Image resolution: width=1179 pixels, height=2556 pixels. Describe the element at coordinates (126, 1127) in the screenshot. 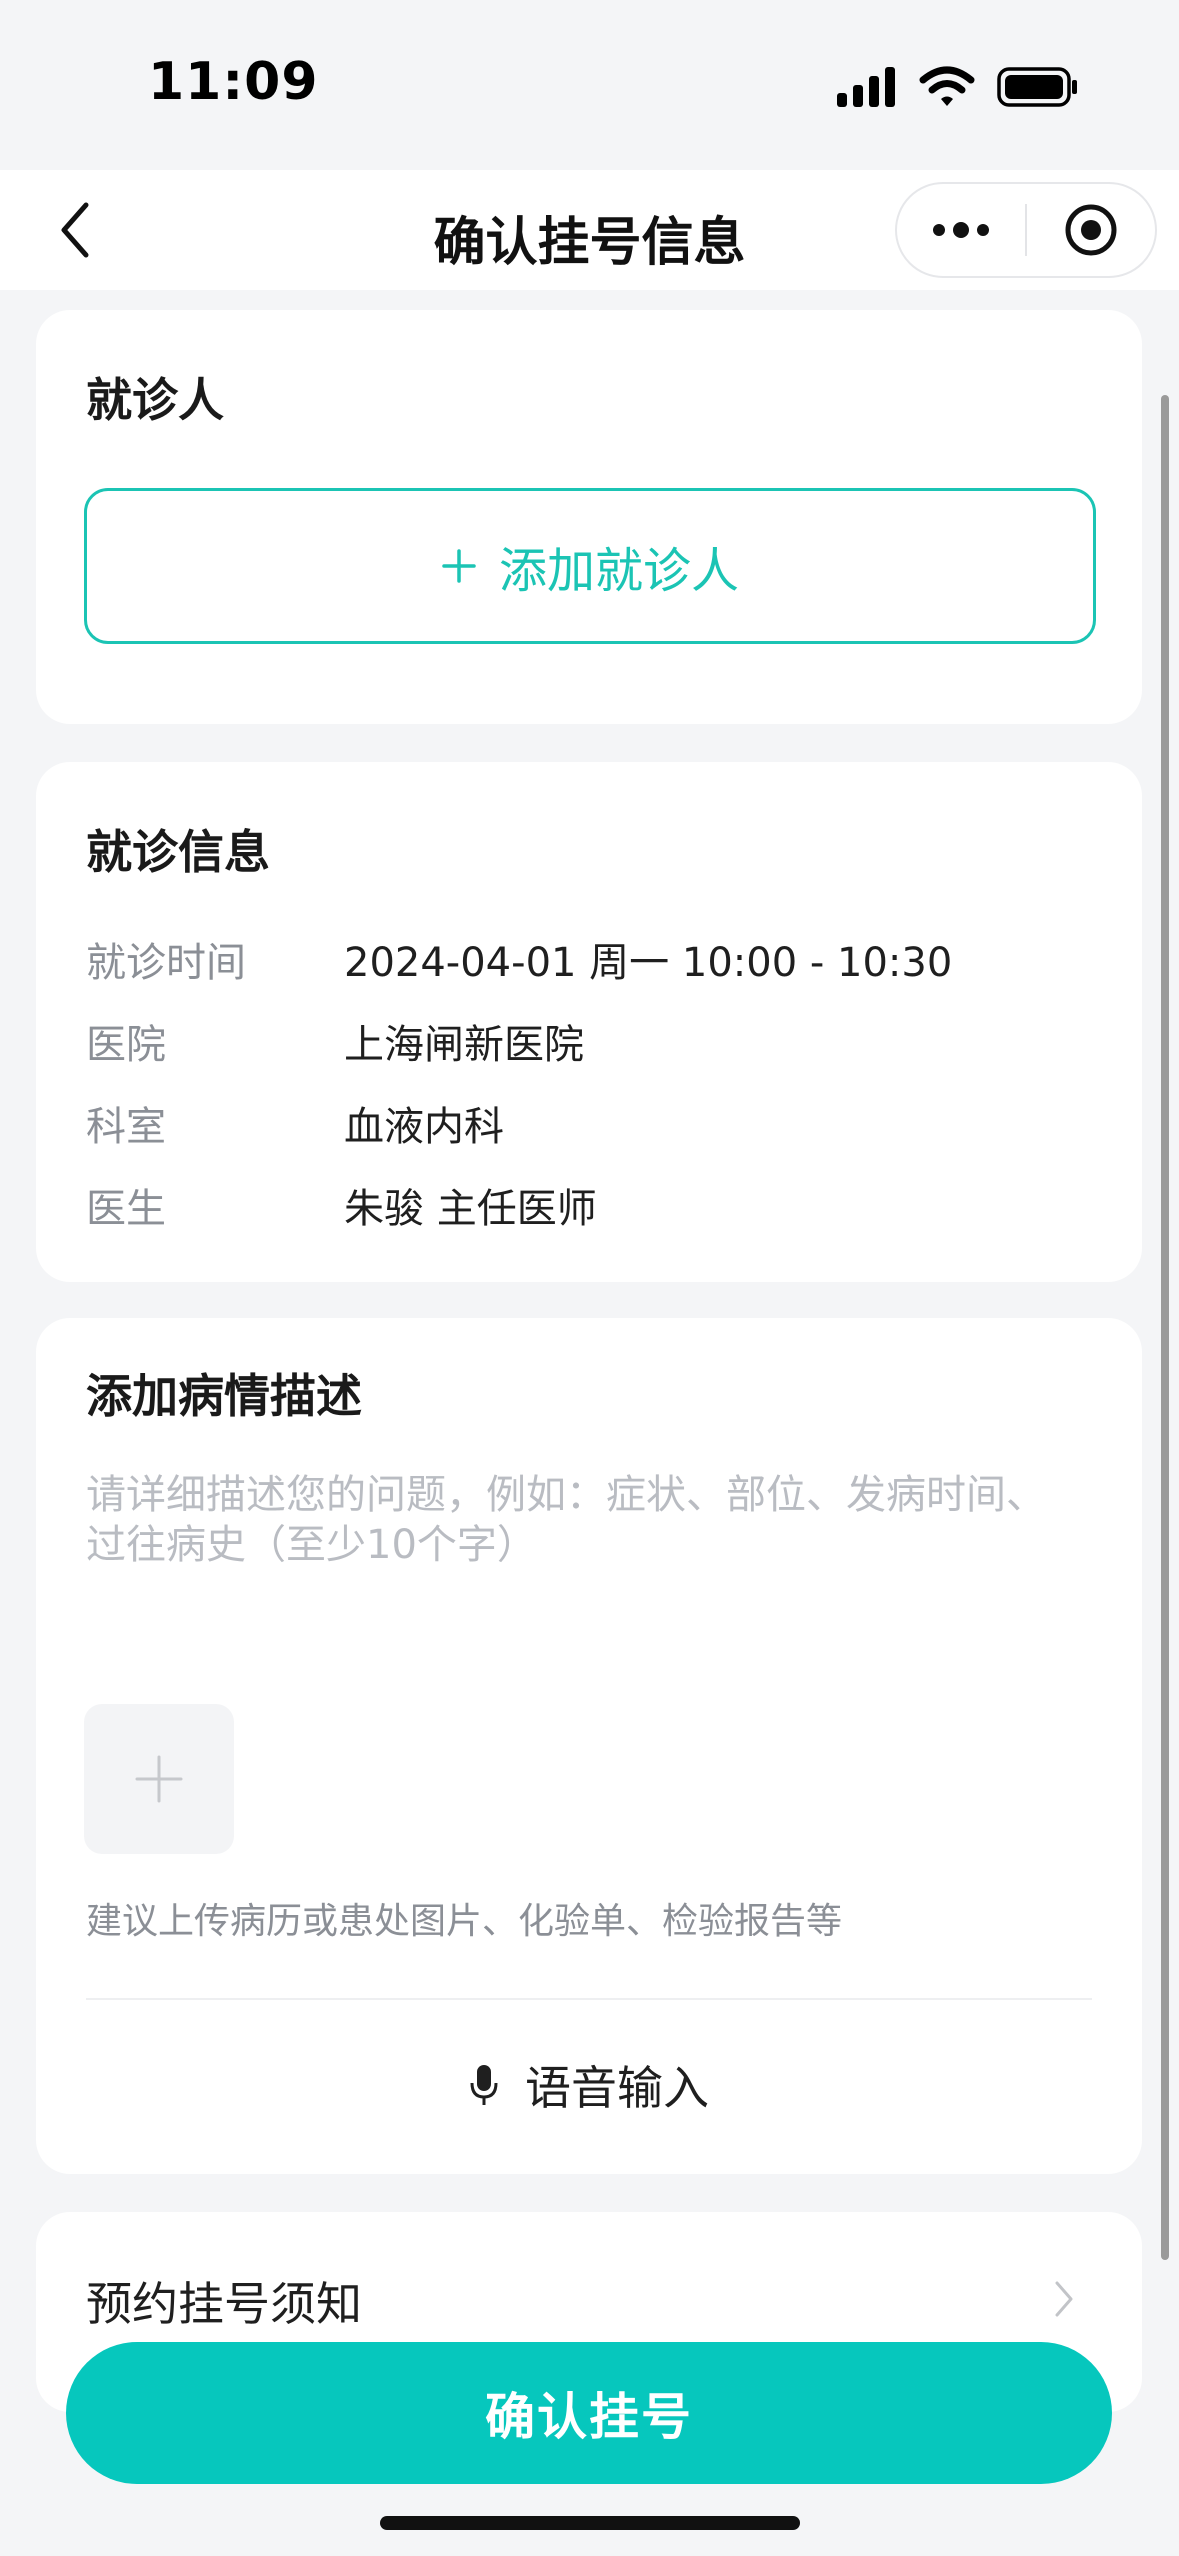

I see `info-label: 科室` at that location.